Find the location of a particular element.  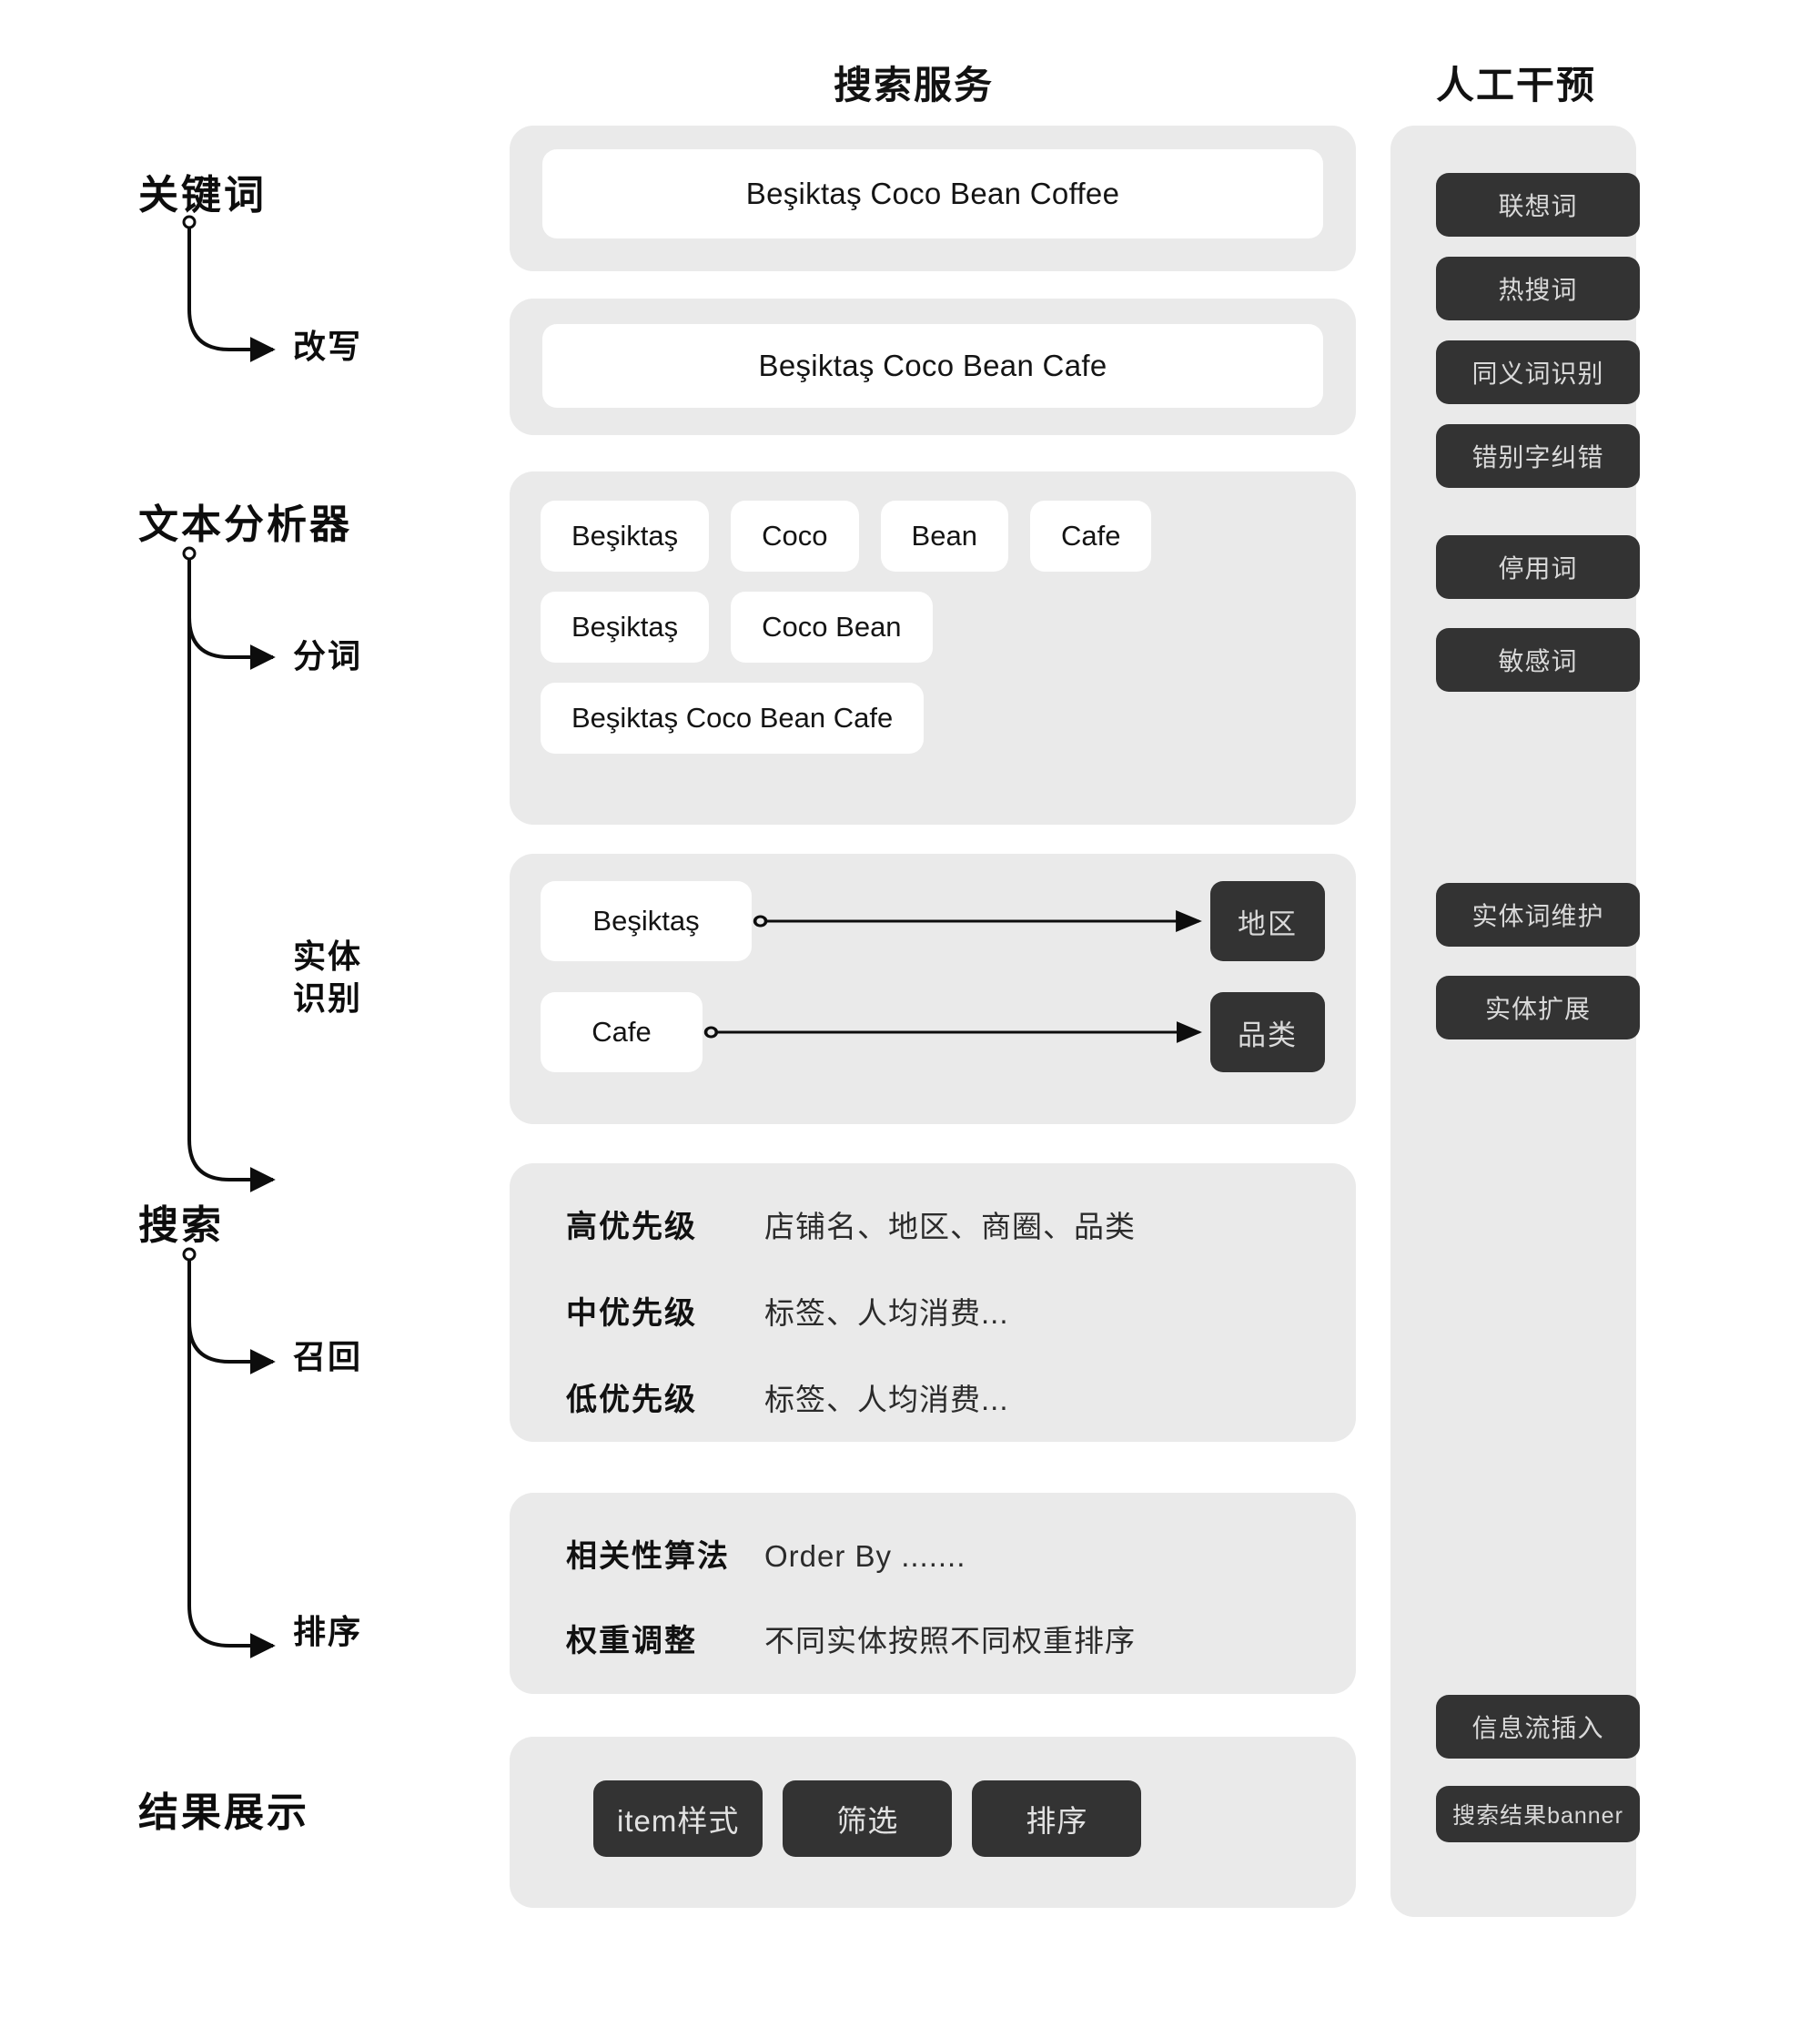

recall-priority-label: 高优先级 is located at coordinates (632, 1227).